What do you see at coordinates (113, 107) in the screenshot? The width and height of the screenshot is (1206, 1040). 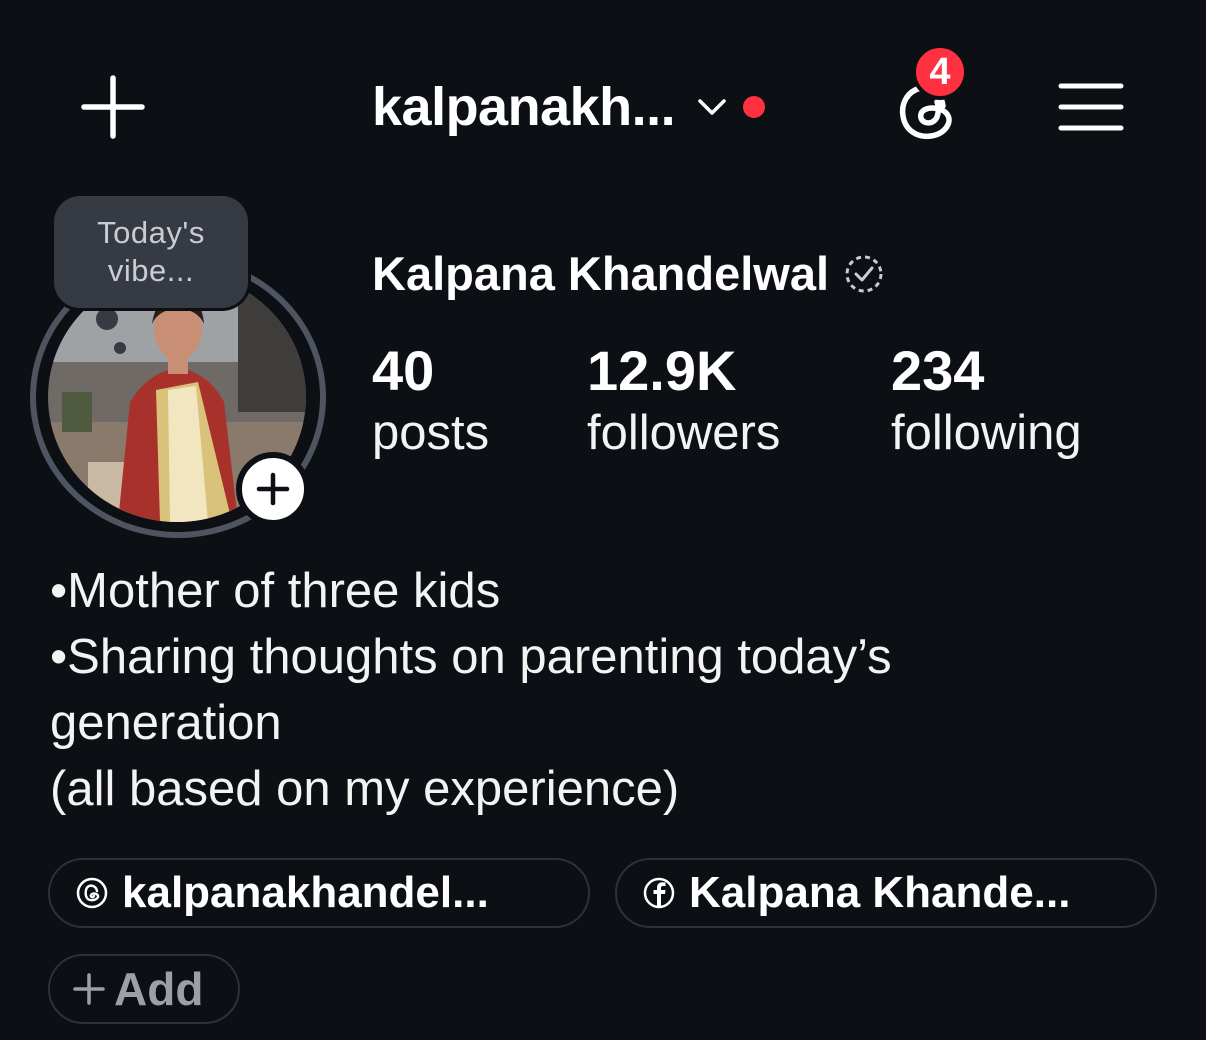 I see `create-plus-icon` at bounding box center [113, 107].